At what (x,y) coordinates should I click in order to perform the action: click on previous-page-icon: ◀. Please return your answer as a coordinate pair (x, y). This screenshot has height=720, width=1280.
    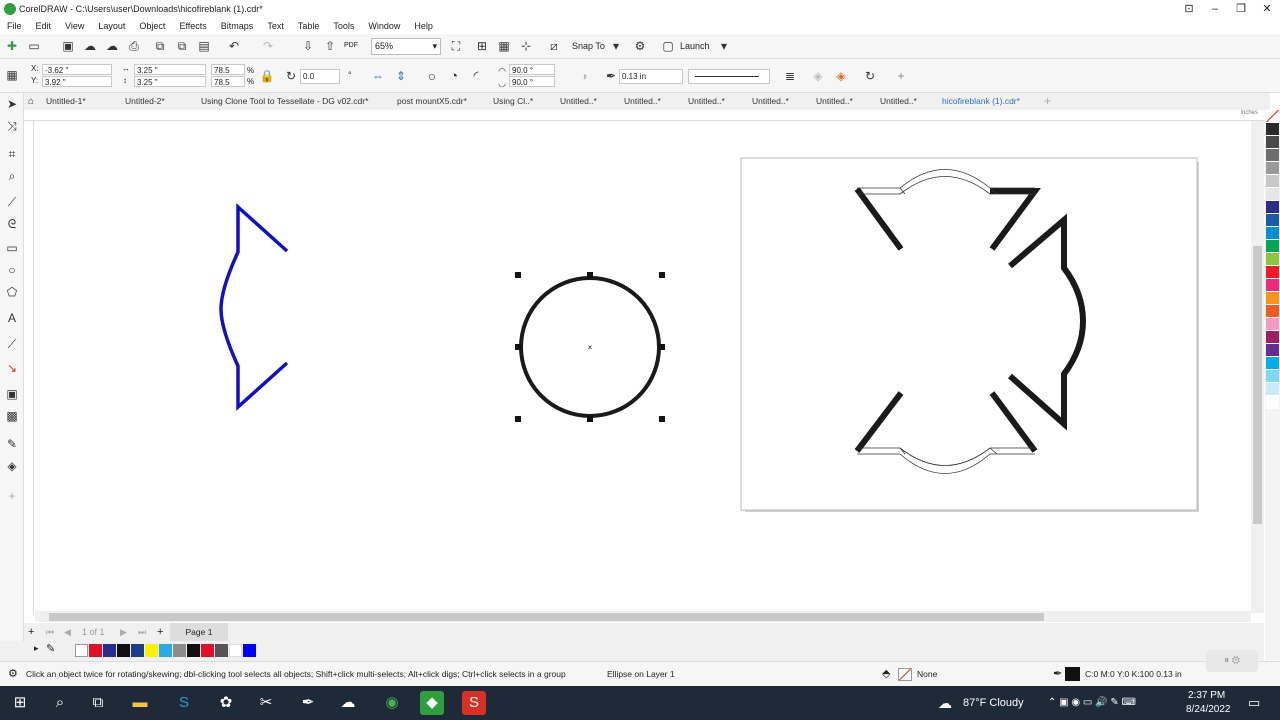
    Looking at the image, I should click on (67, 632).